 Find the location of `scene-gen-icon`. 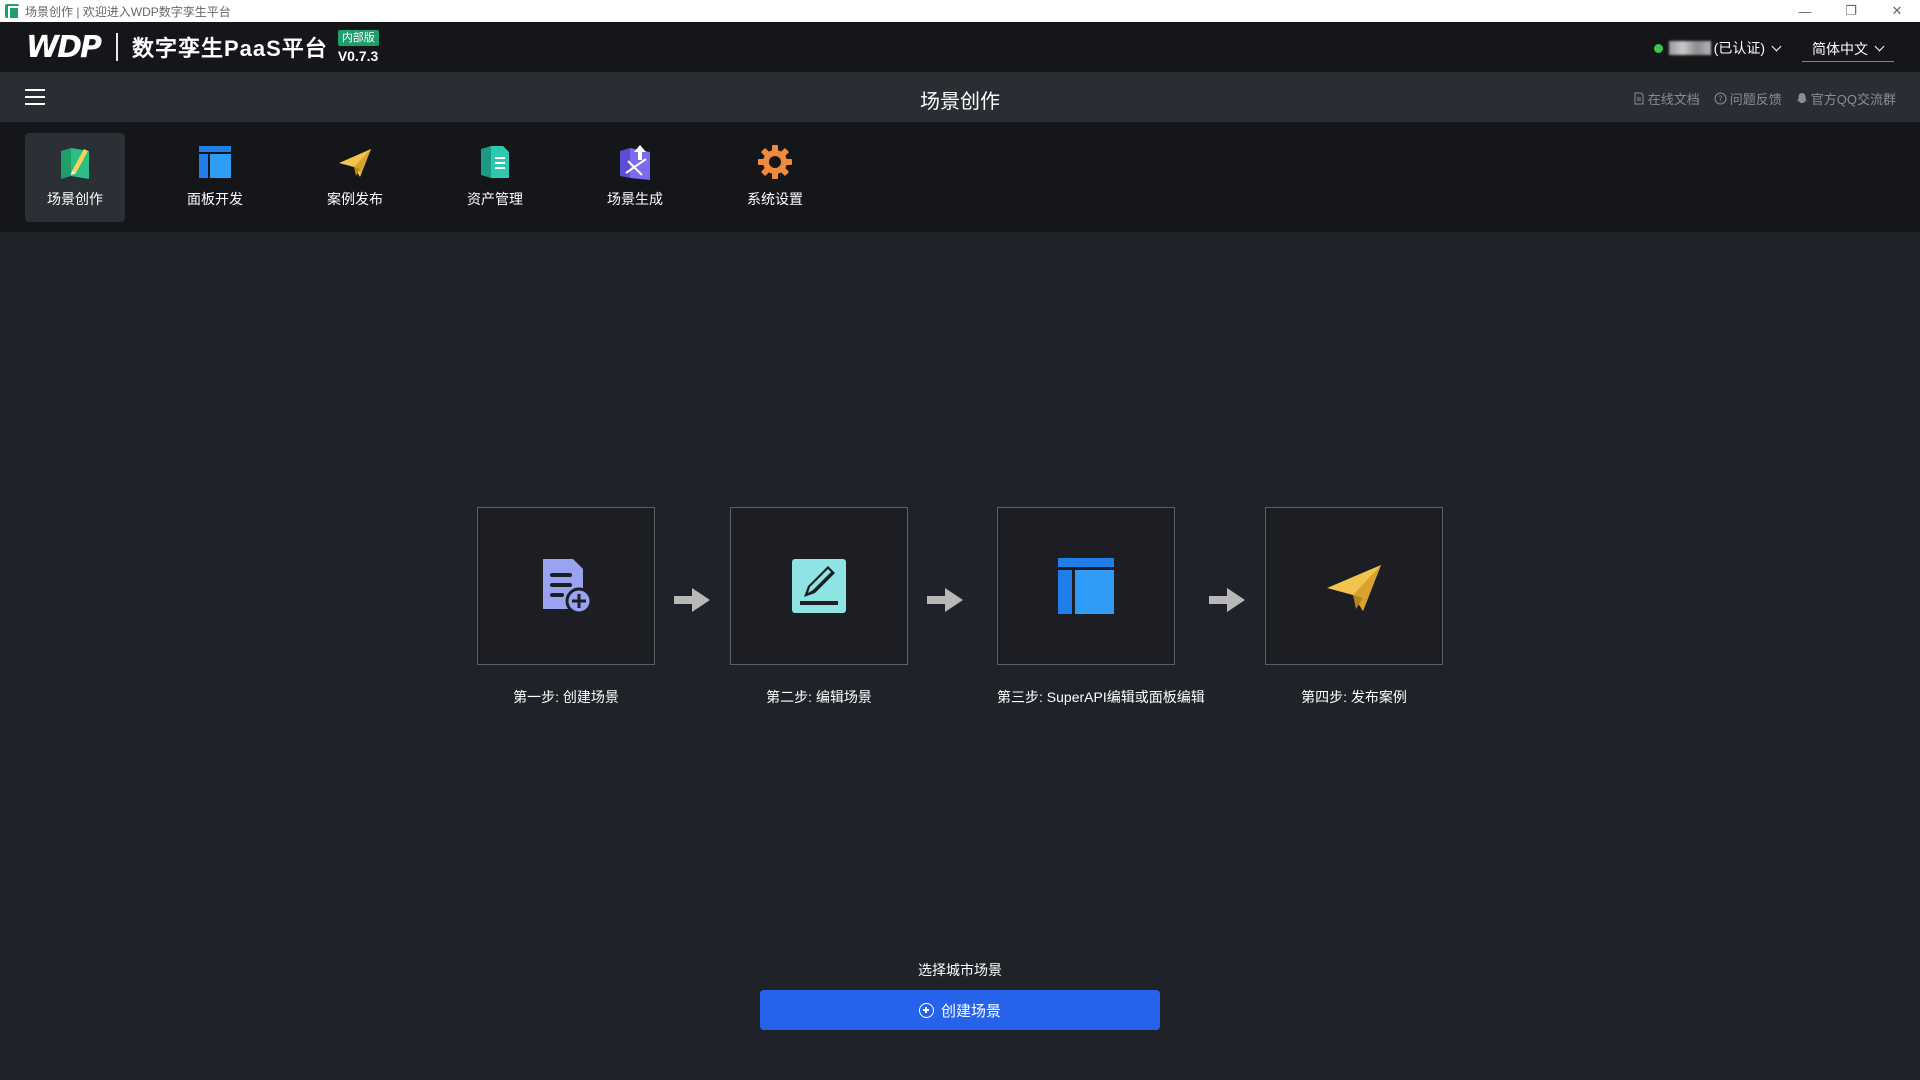

scene-gen-icon is located at coordinates (635, 162).